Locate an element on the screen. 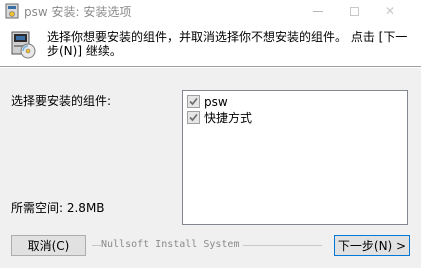  title-bar: psw 安装: 安装选项 ✕ is located at coordinates (210, 11).